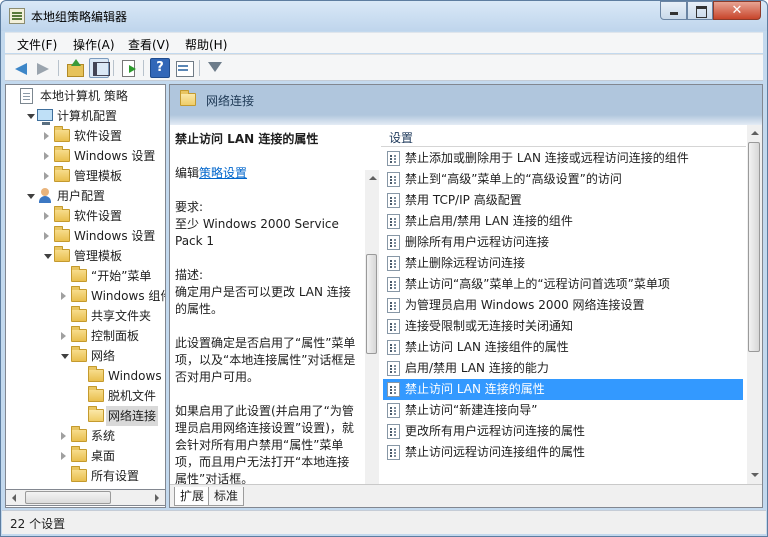 The image size is (768, 537). Describe the element at coordinates (563, 136) in the screenshot. I see `column-header-setting: 设置` at that location.